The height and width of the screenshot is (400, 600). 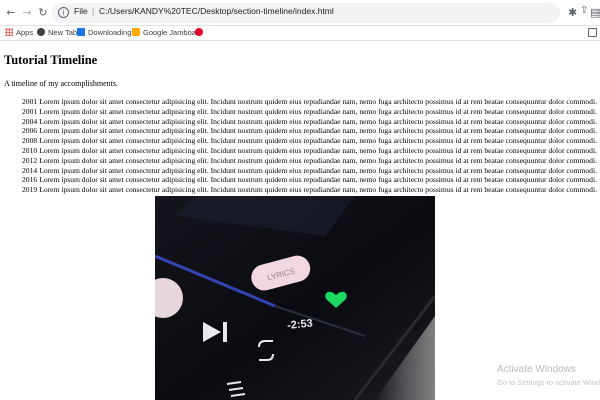 What do you see at coordinates (595, 13) in the screenshot?
I see `side-panel-icon: ▤` at bounding box center [595, 13].